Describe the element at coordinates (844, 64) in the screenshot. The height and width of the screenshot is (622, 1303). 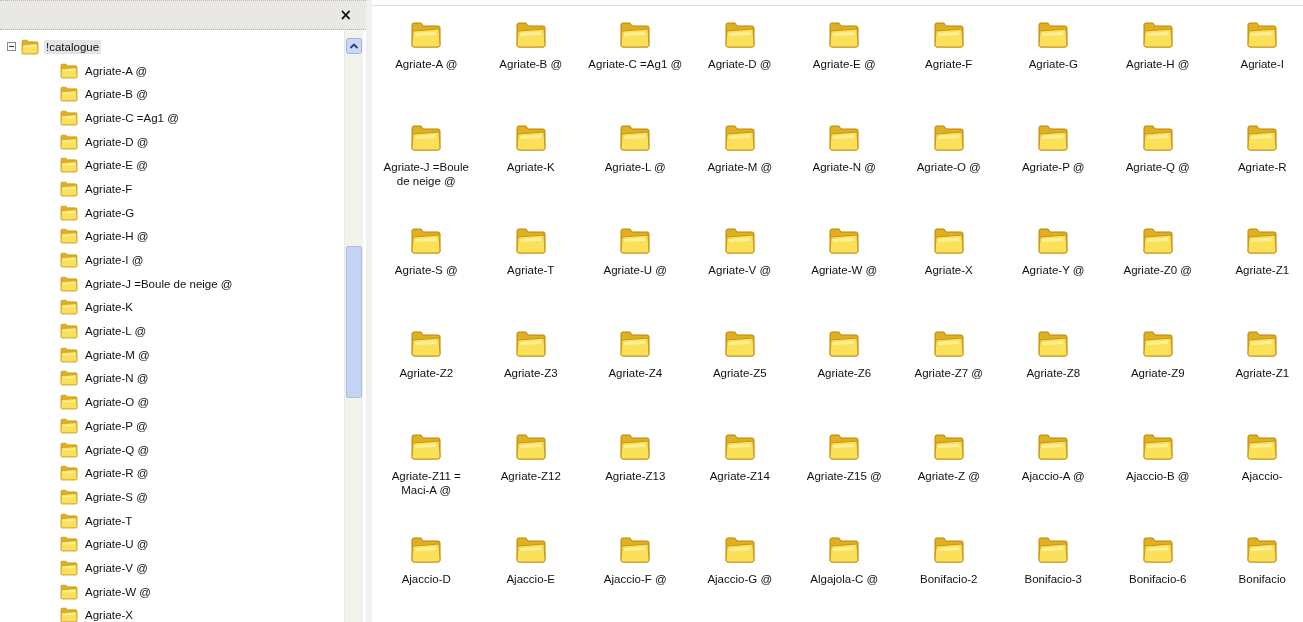
I see `folder-name: Agriate-E @` at that location.